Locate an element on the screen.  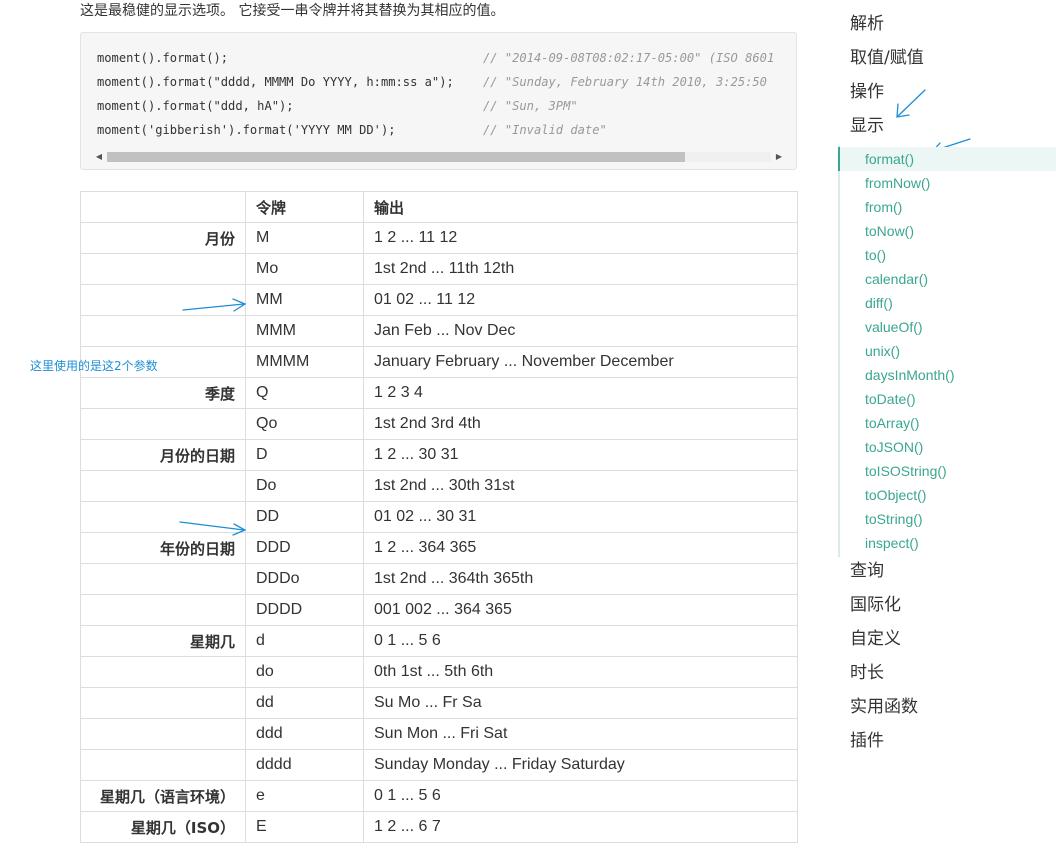
token-cell: DD is located at coordinates (304, 517).